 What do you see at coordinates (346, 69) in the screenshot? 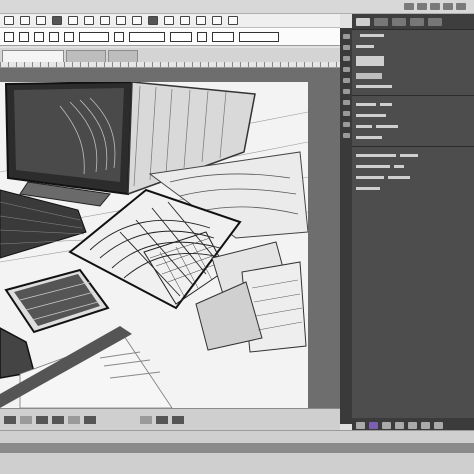
I see `swatches-icon` at bounding box center [346, 69].